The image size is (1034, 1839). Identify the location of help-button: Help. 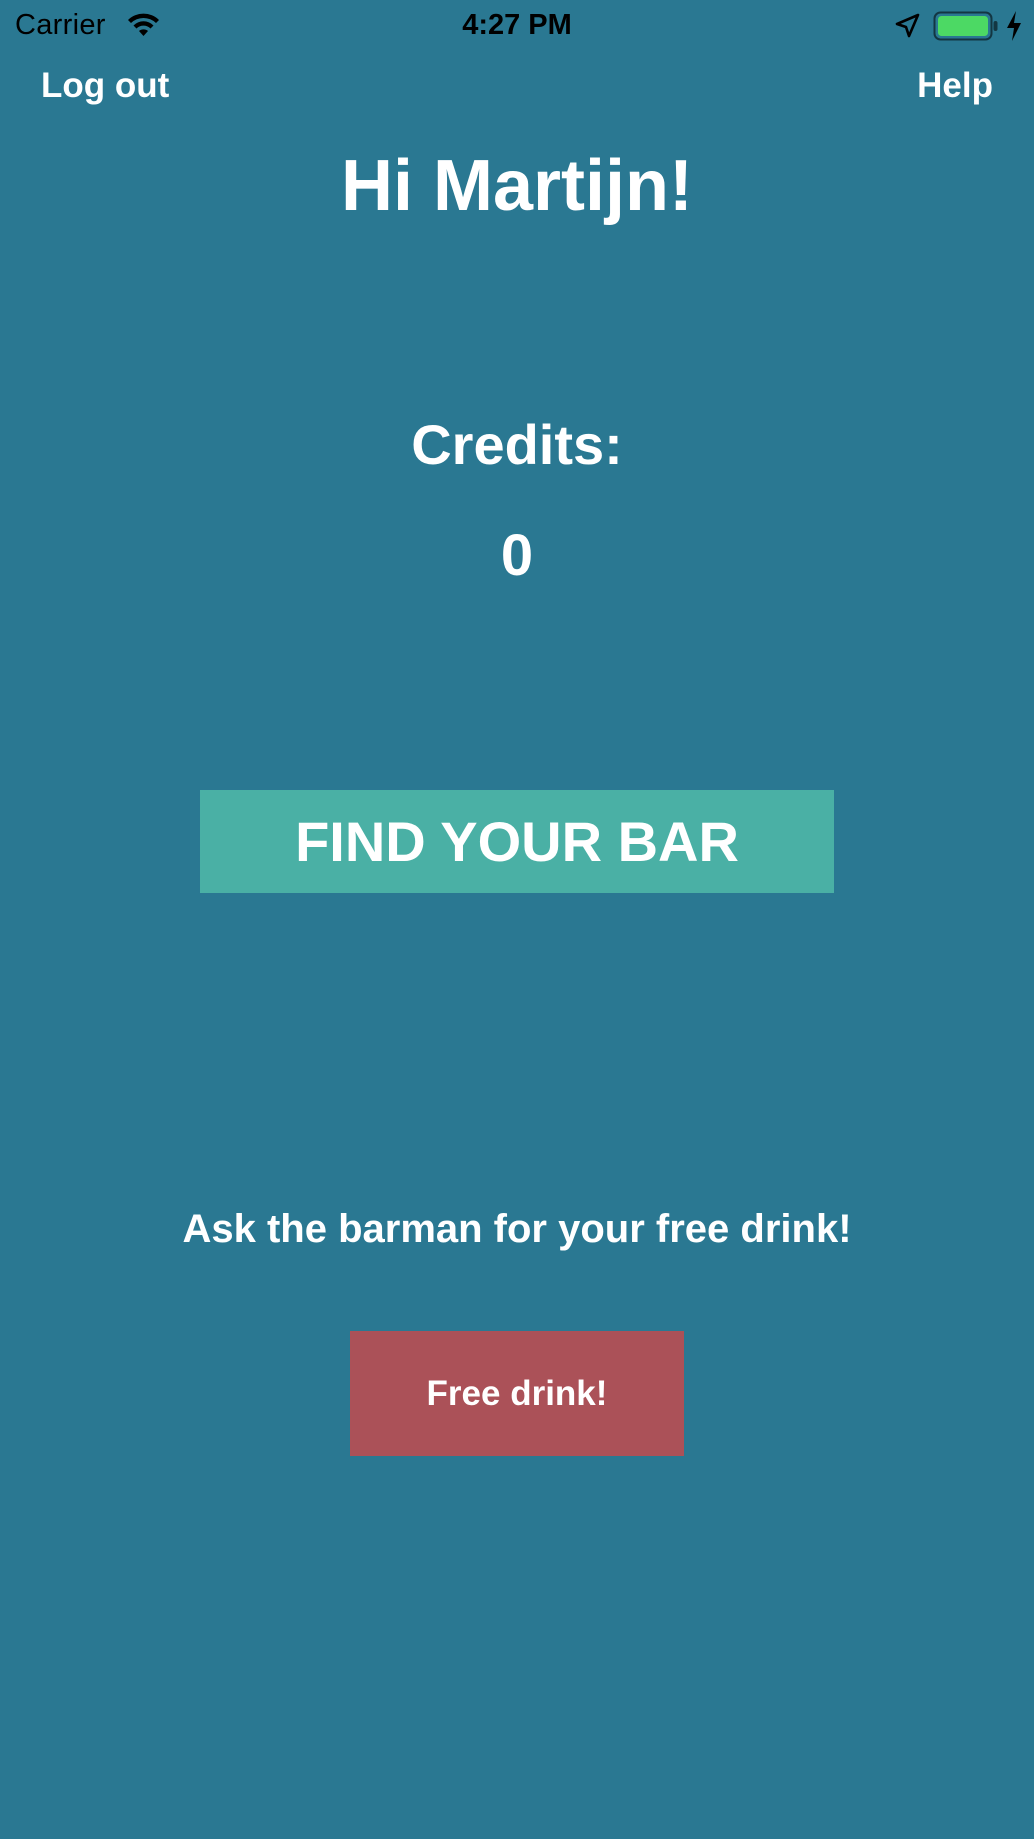
(955, 86).